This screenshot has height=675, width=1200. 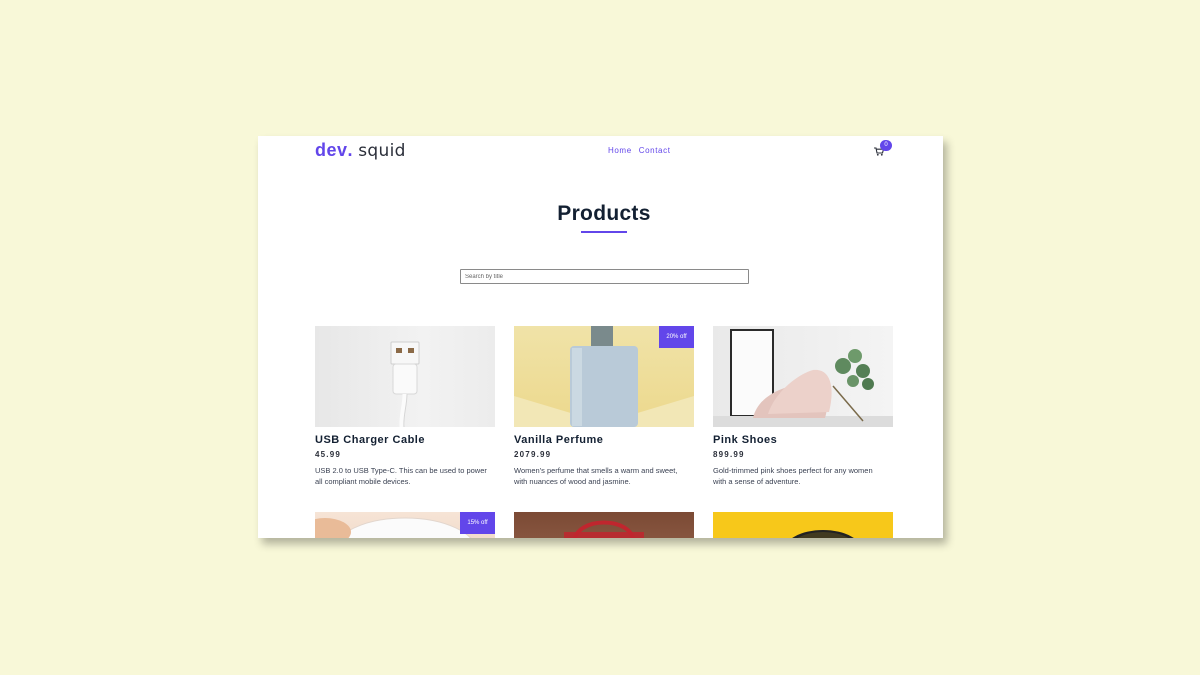 What do you see at coordinates (745, 440) in the screenshot?
I see `product-title: Pink Shoes` at bounding box center [745, 440].